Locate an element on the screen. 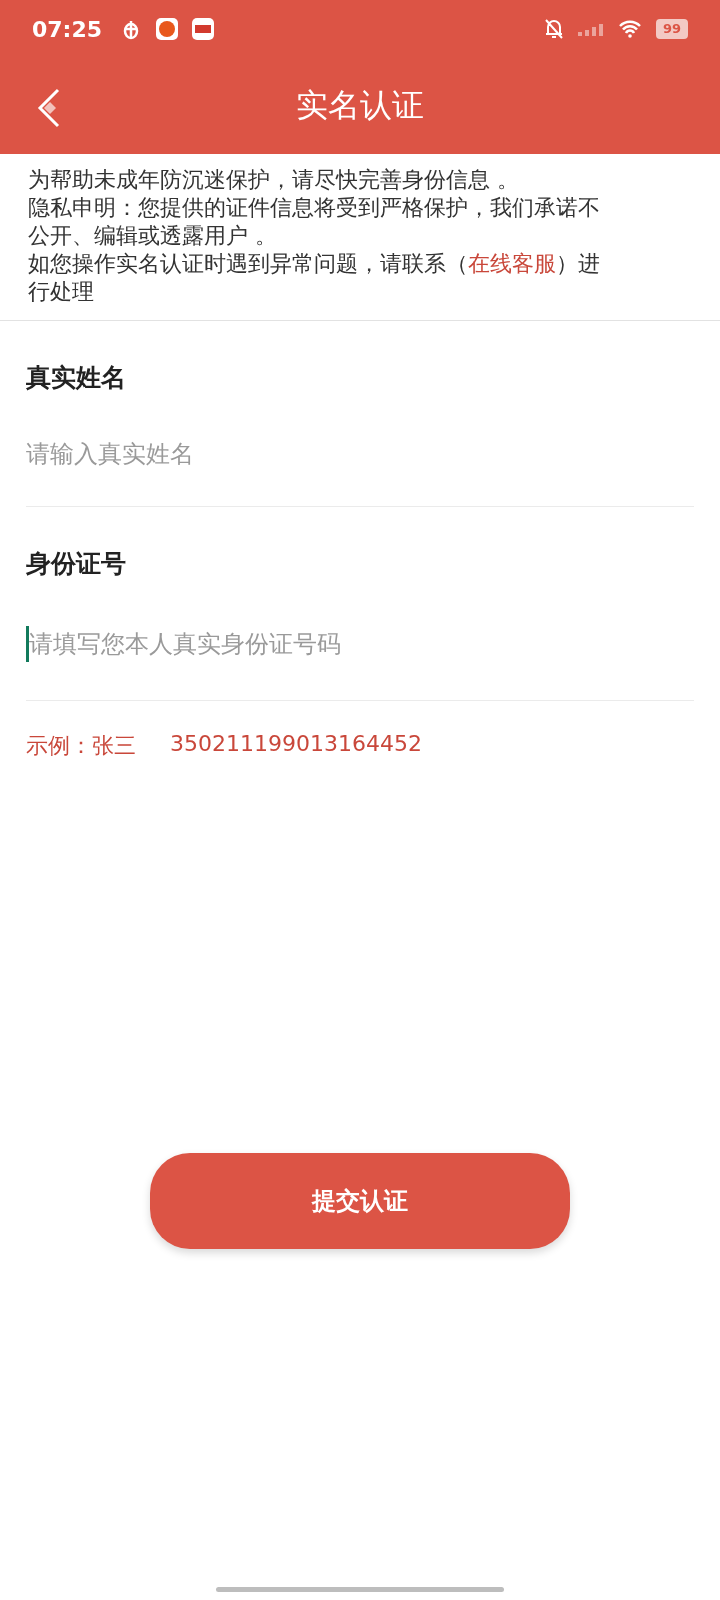 Image resolution: width=720 pixels, height=1600 pixels. back-icon is located at coordinates (49, 108).